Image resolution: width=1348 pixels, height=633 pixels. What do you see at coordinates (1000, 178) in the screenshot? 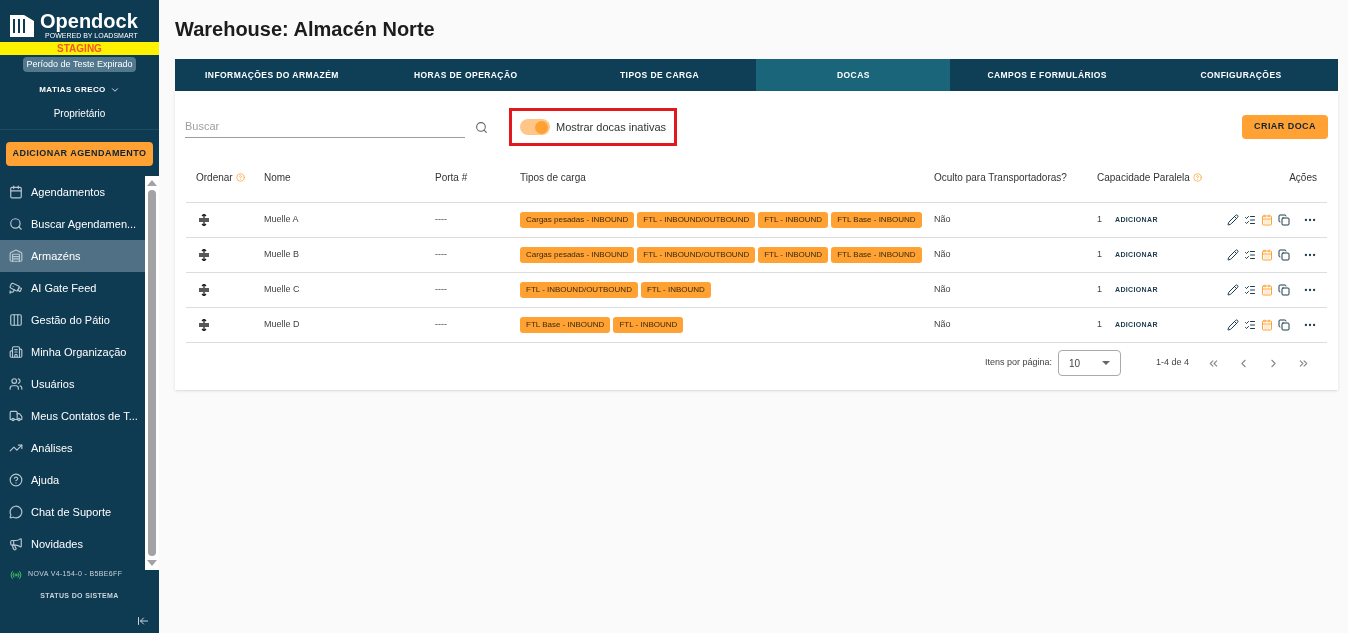
I see `column-header: Oculto para Transportadoras?` at bounding box center [1000, 178].